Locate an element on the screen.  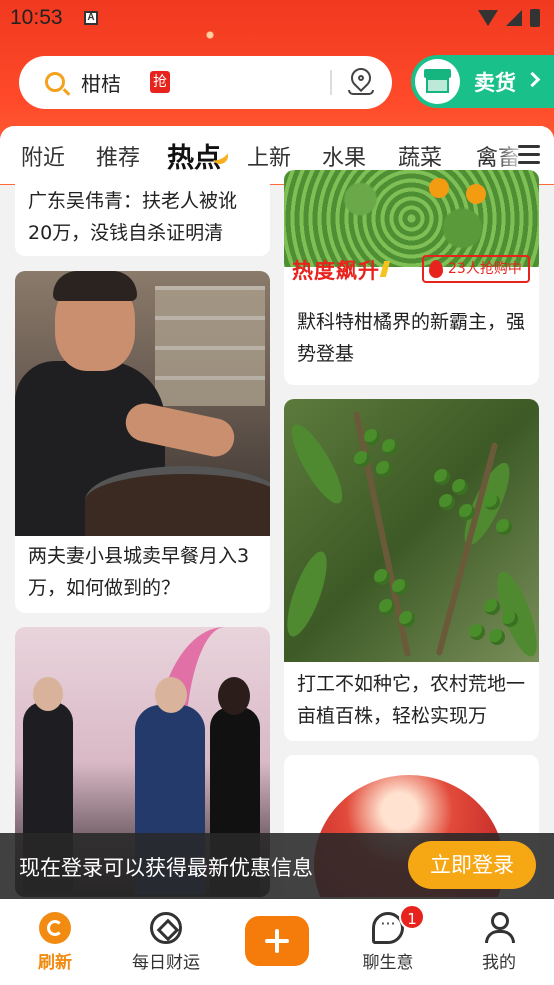
nav-label: 刷新 is located at coordinates (55, 963).